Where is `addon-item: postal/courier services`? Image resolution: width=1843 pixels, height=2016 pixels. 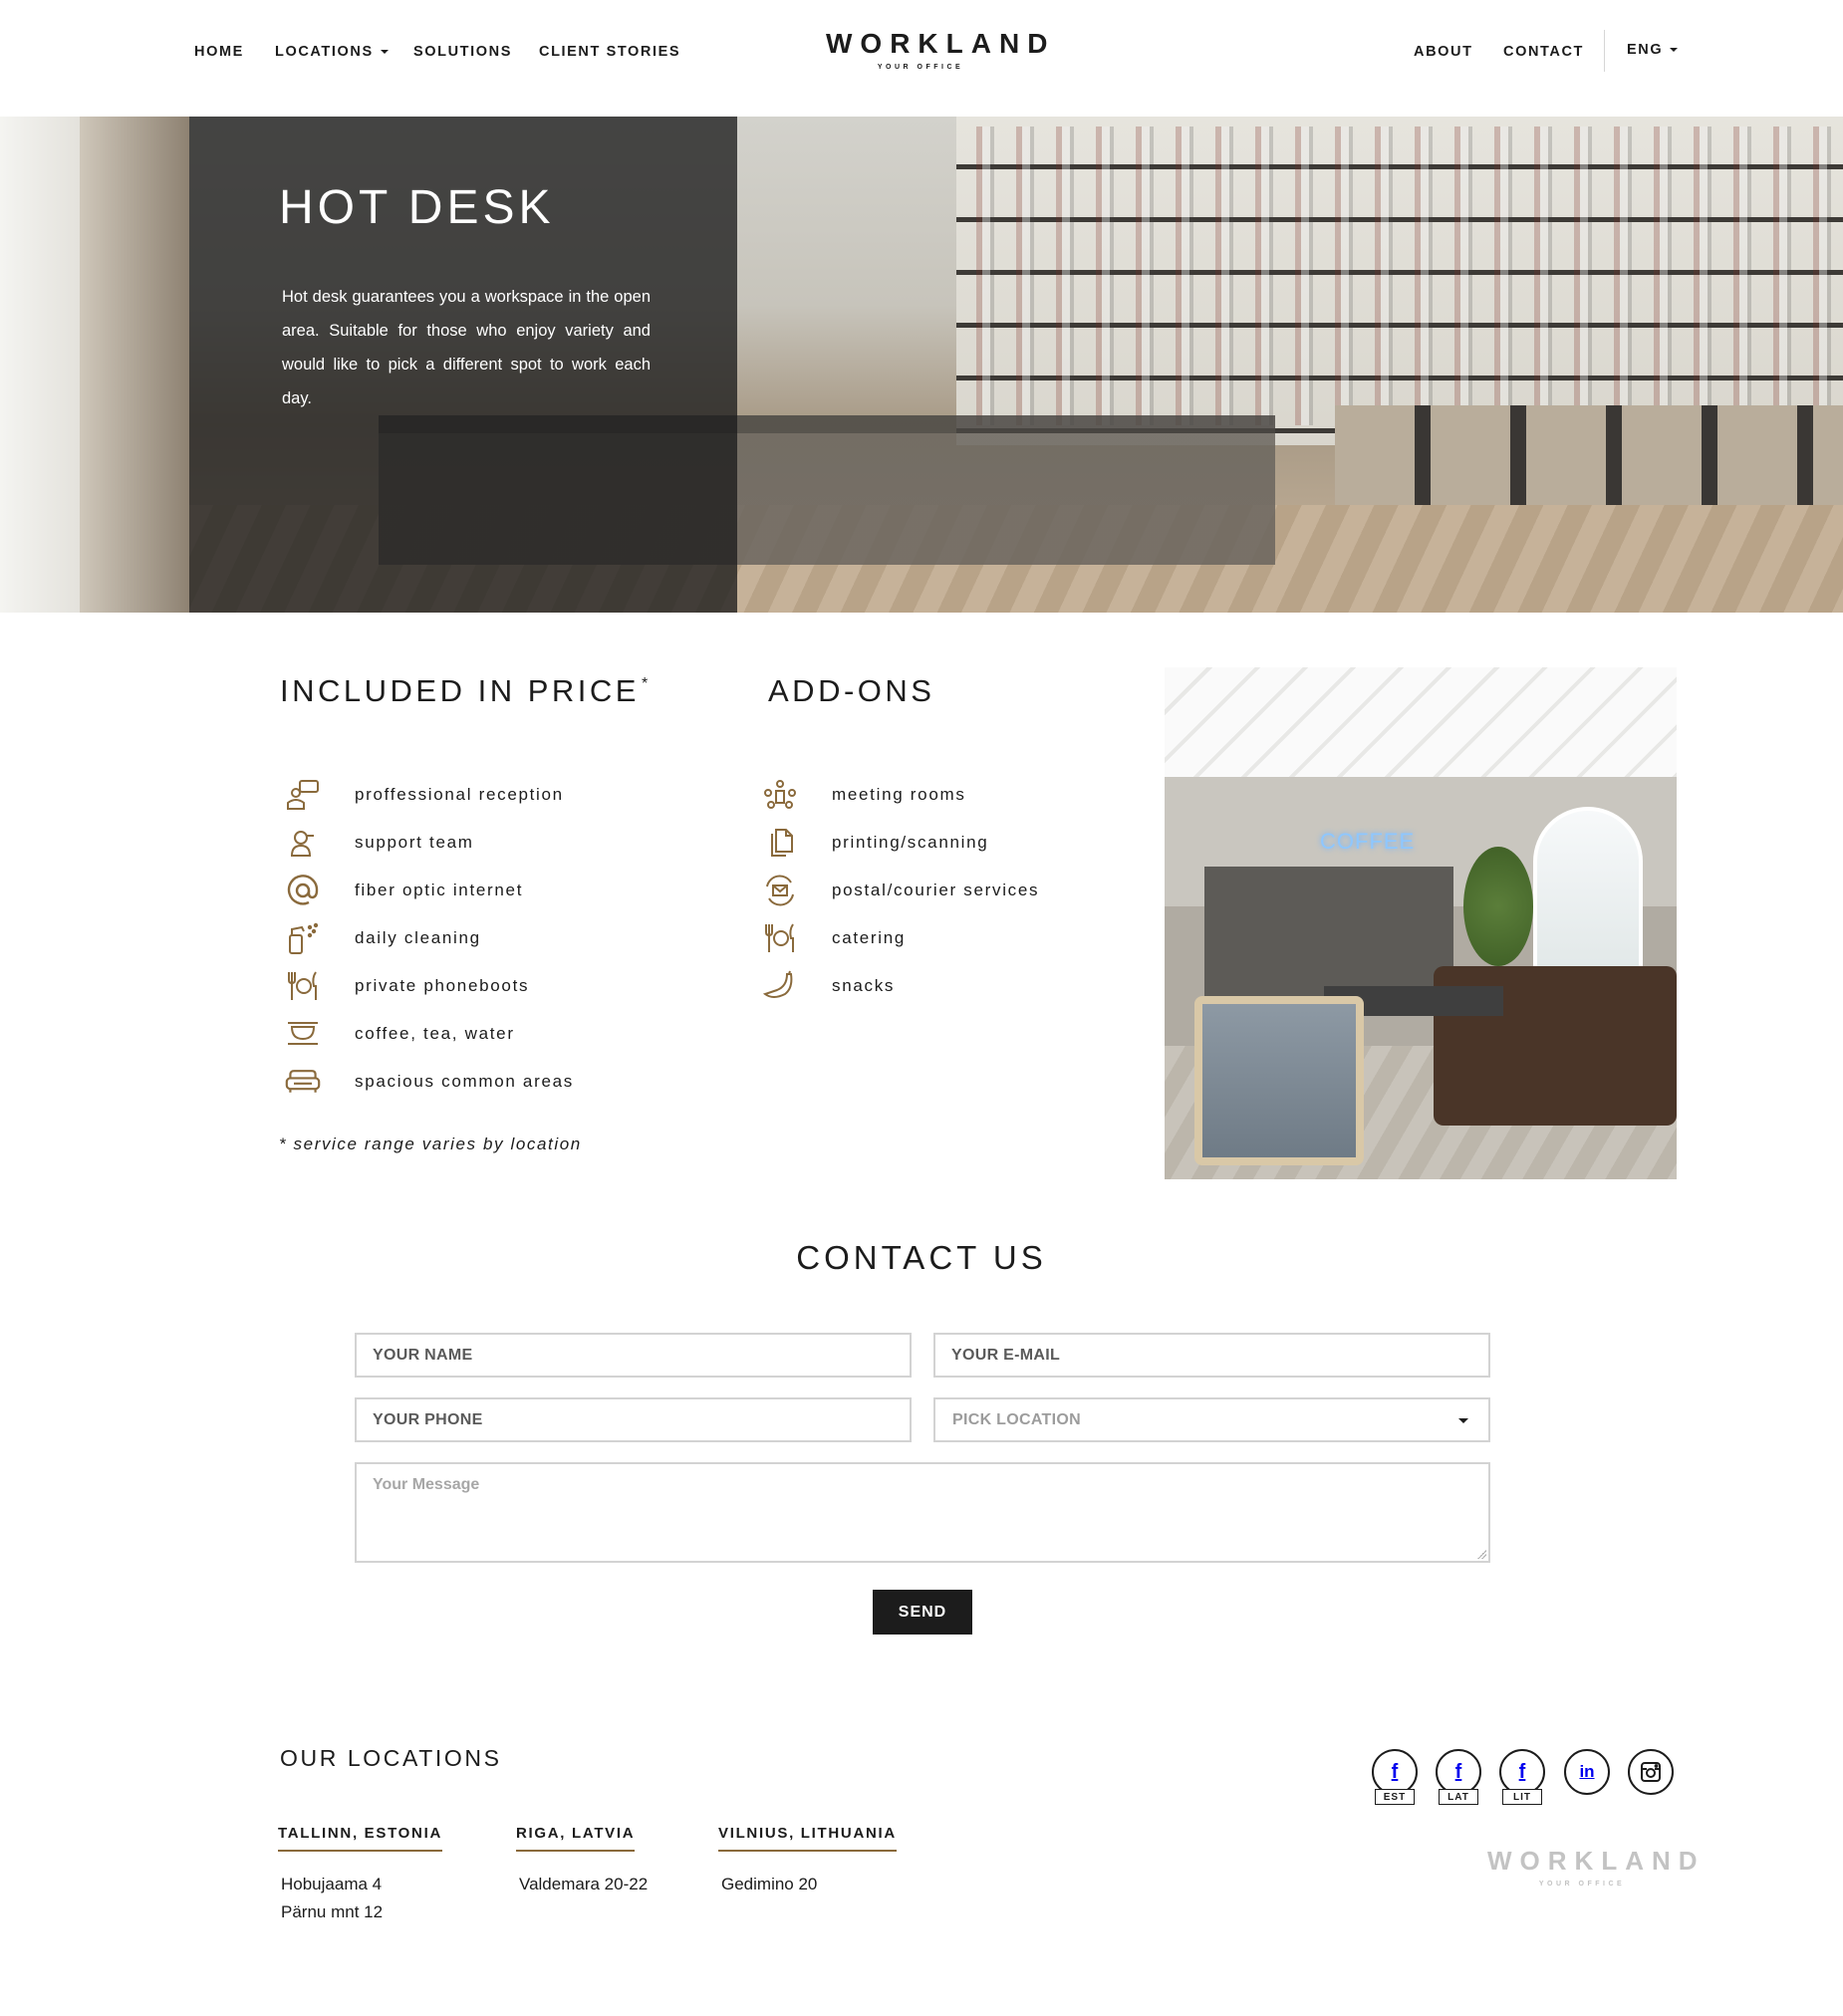
addon-item: postal/courier services is located at coordinates (901, 890).